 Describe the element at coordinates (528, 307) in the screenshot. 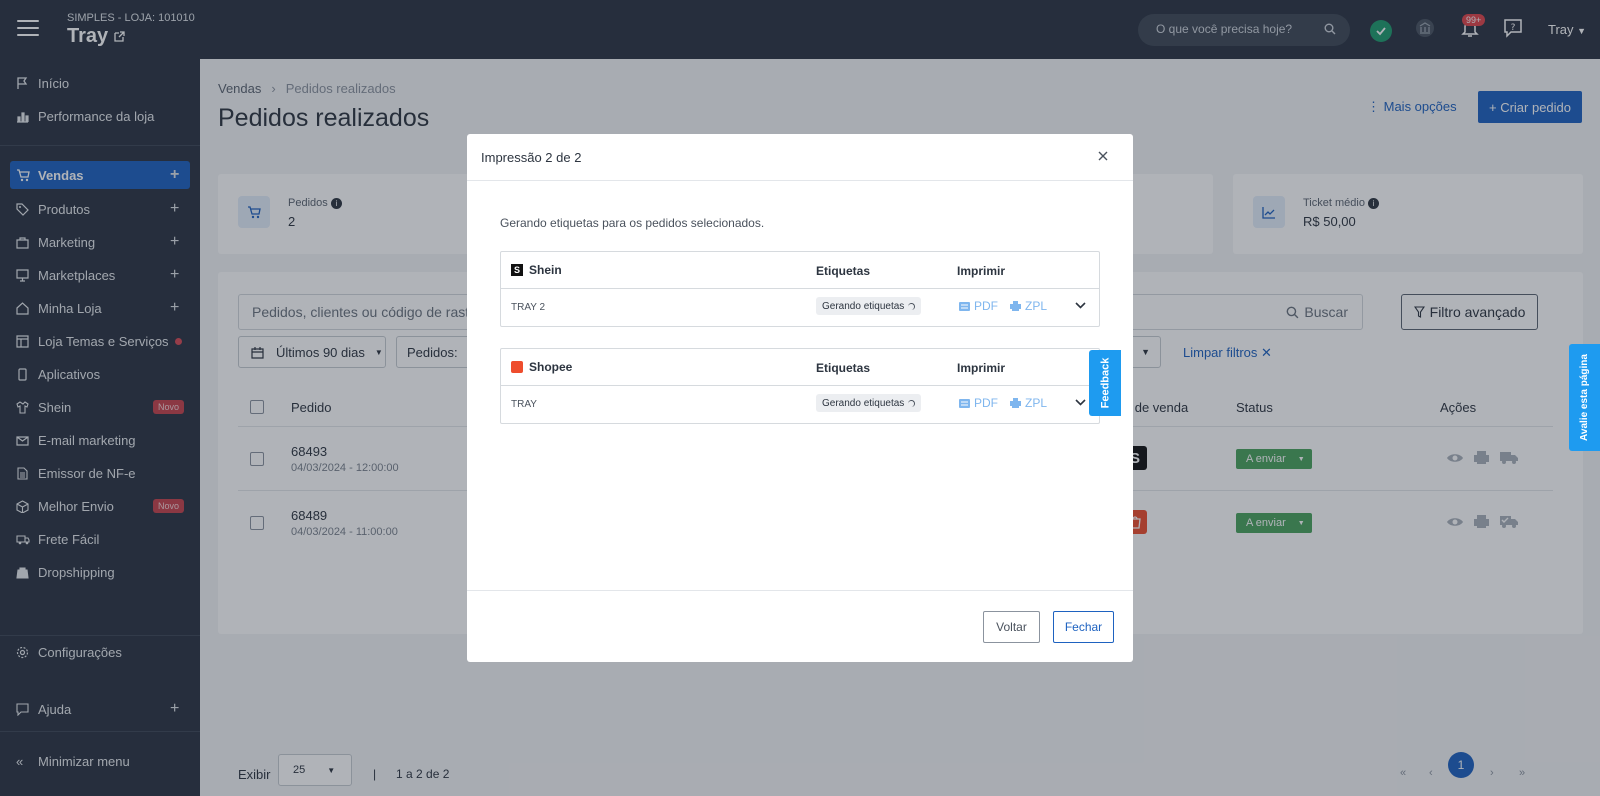

I see `marketplace-order-id: TRAY 2` at that location.